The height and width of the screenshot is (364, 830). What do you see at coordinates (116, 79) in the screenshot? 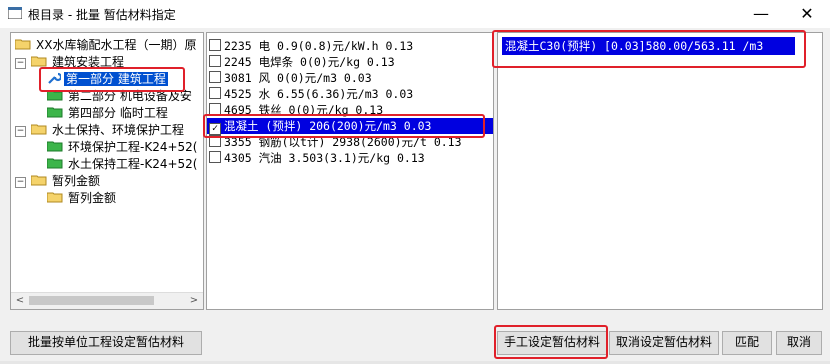
I see `tree-node-label: 第一部分 建筑工程` at bounding box center [116, 79].